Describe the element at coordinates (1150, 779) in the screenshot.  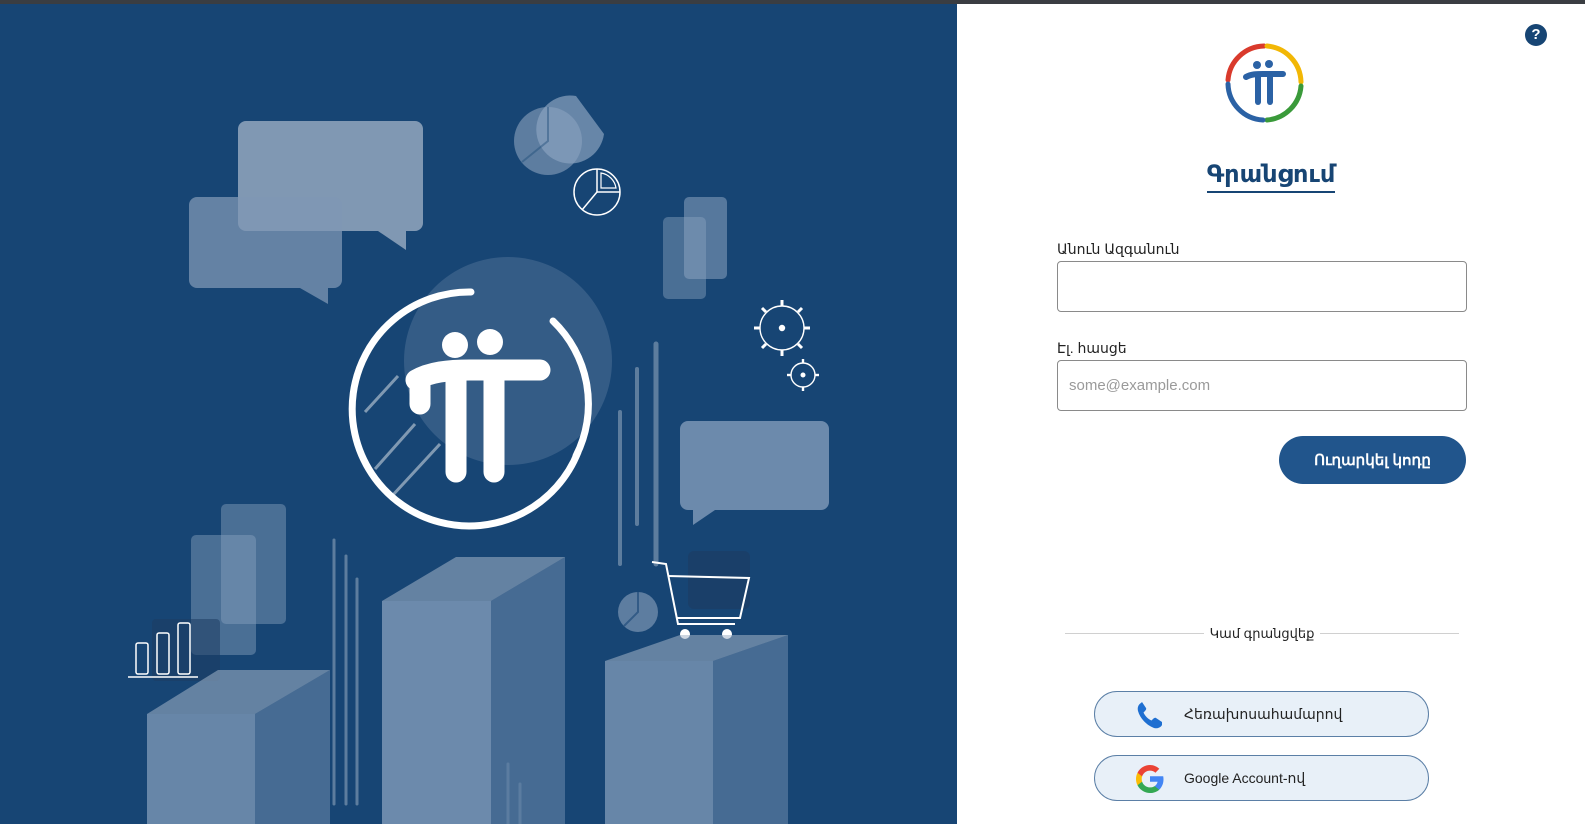
I see `google-icon` at that location.